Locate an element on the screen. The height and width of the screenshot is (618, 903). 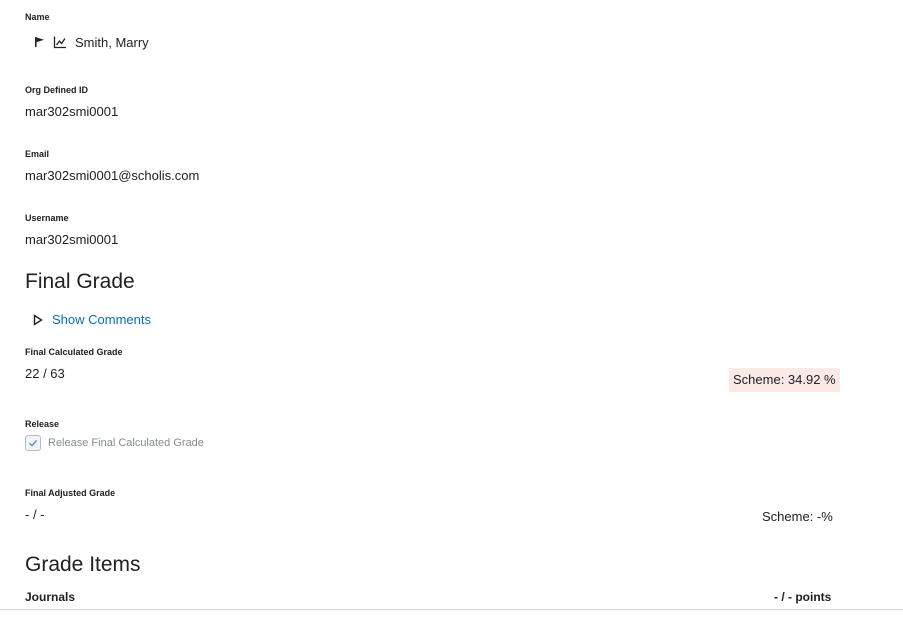
divider is located at coordinates (451, 609).